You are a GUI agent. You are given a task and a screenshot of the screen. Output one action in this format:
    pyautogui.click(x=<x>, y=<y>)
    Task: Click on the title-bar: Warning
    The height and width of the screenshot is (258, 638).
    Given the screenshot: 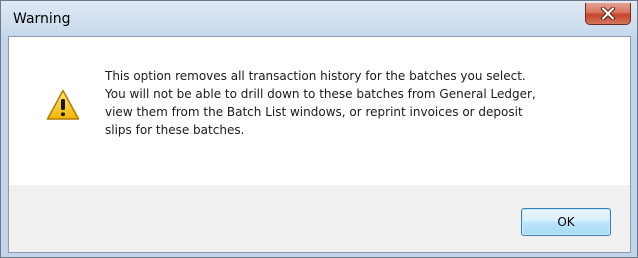 What is the action you would take?
    pyautogui.click(x=319, y=18)
    